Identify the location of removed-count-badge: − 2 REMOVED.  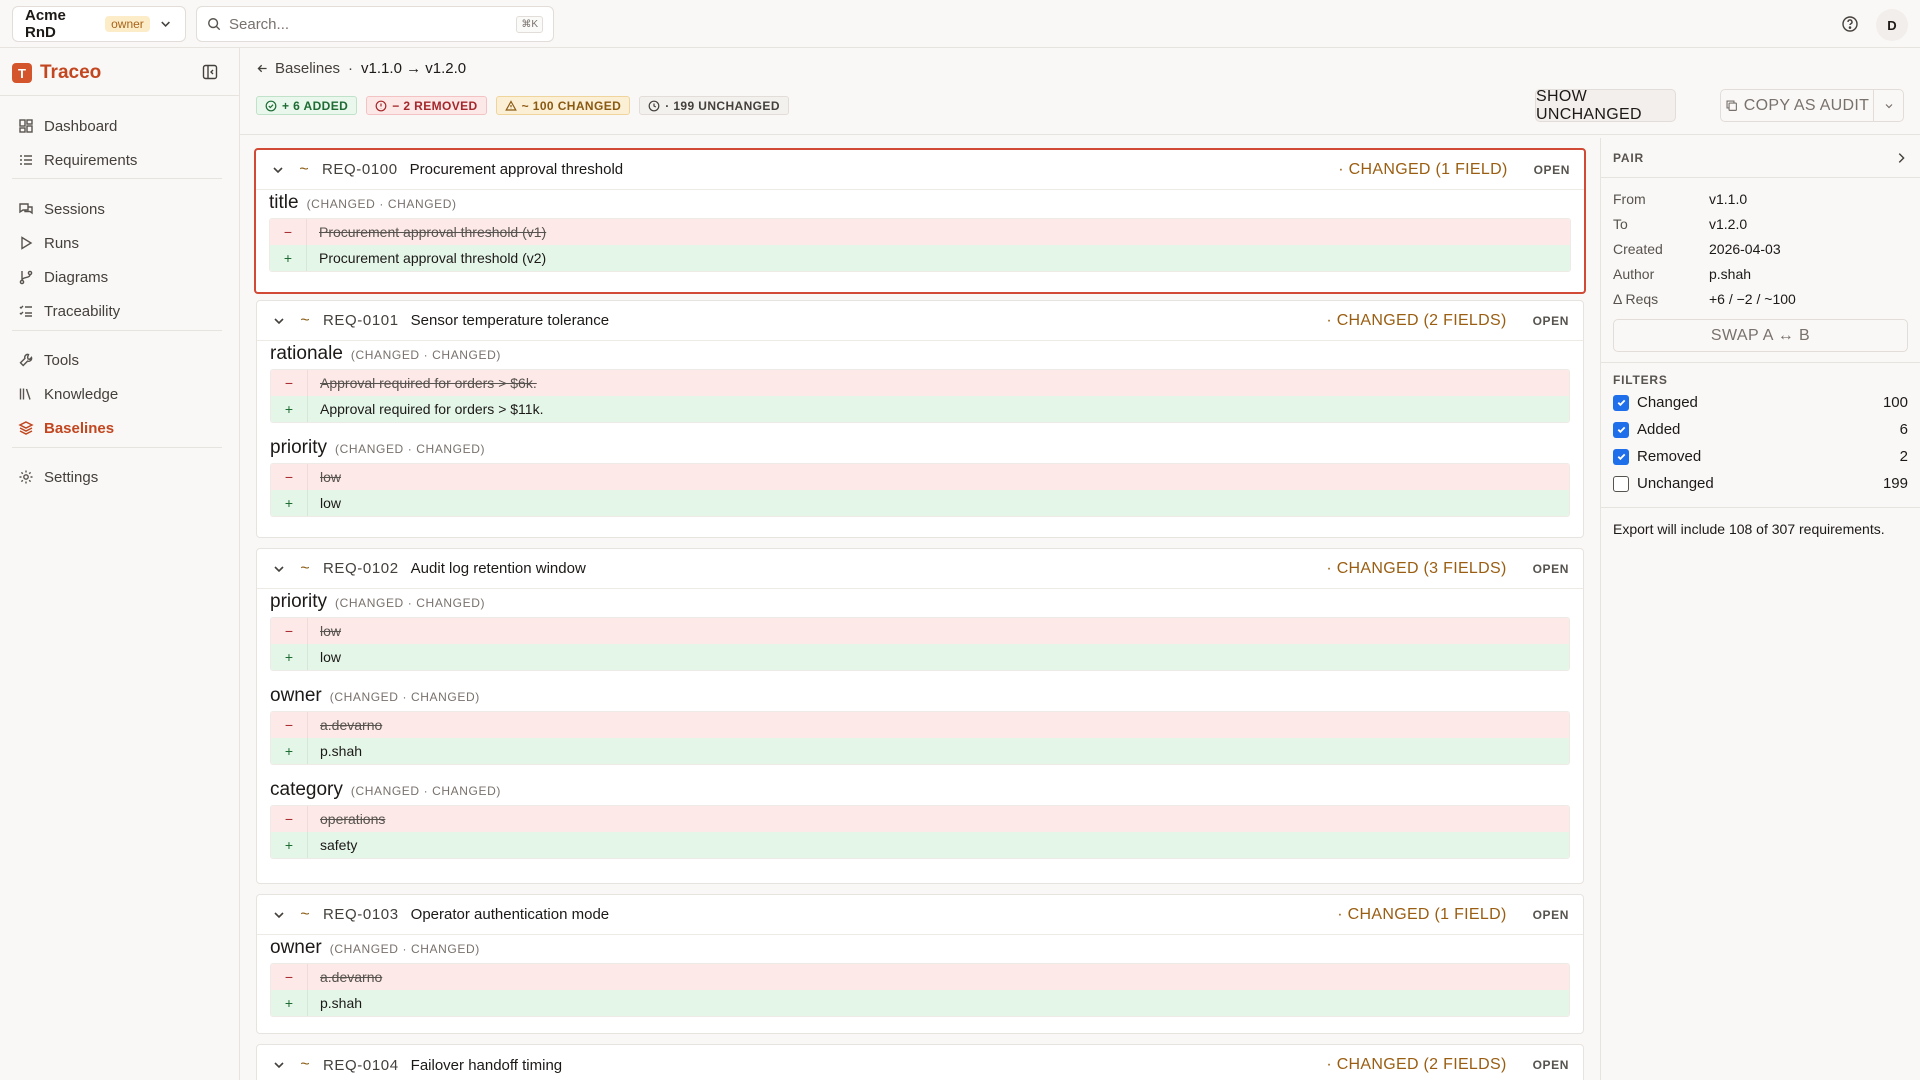
(426, 105).